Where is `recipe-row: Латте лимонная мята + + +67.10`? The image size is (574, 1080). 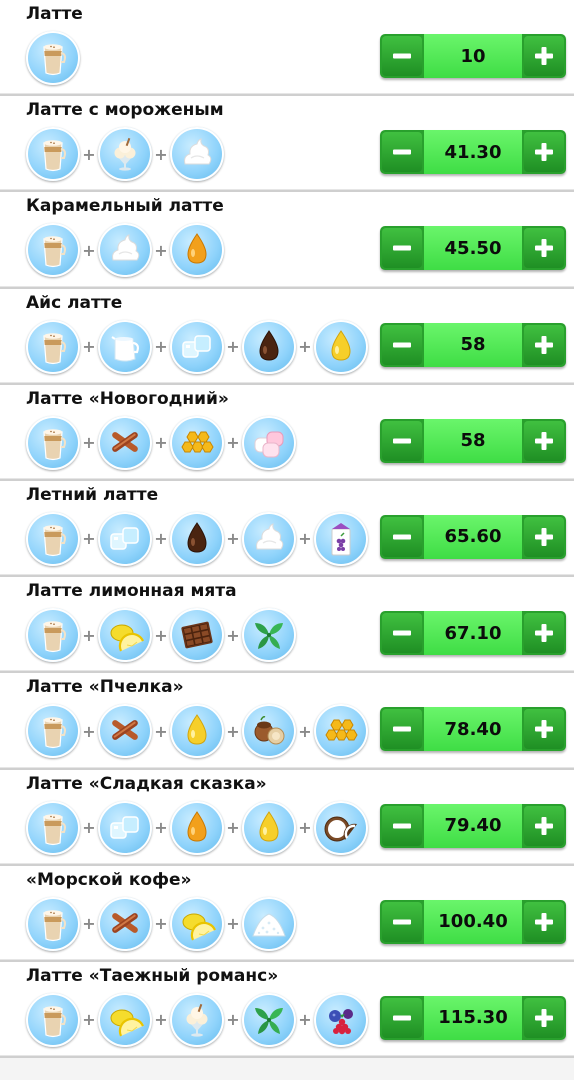
recipe-row: Латте лимонная мята + + +67.10 is located at coordinates (287, 625).